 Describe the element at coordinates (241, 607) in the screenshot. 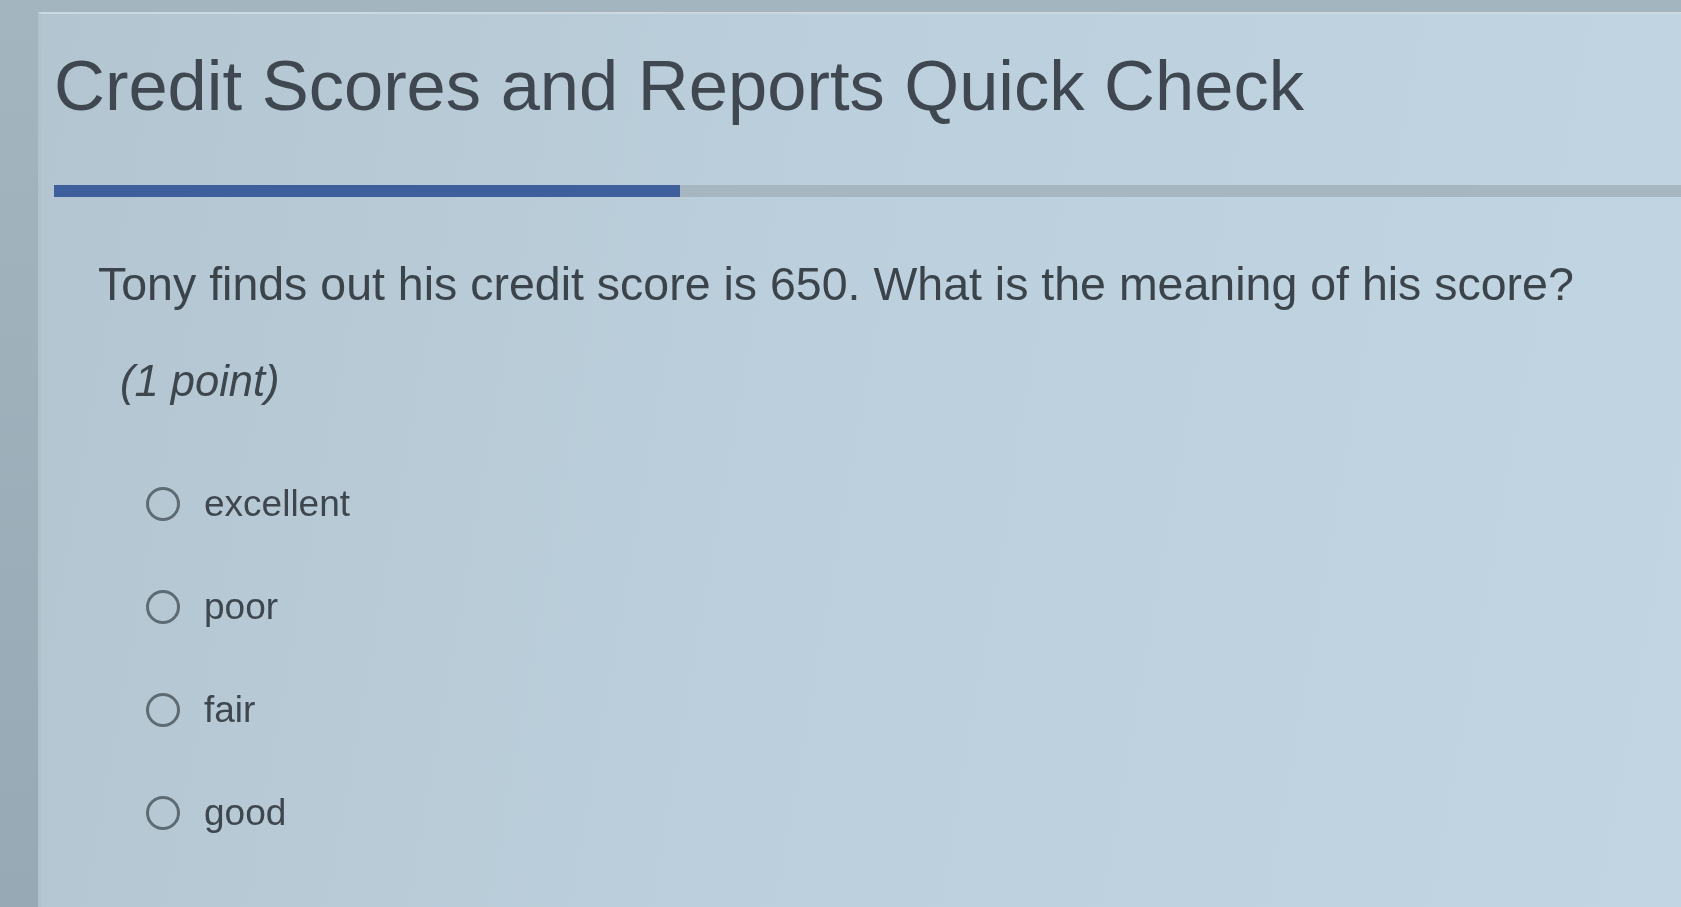

I see `option-label: poor` at that location.